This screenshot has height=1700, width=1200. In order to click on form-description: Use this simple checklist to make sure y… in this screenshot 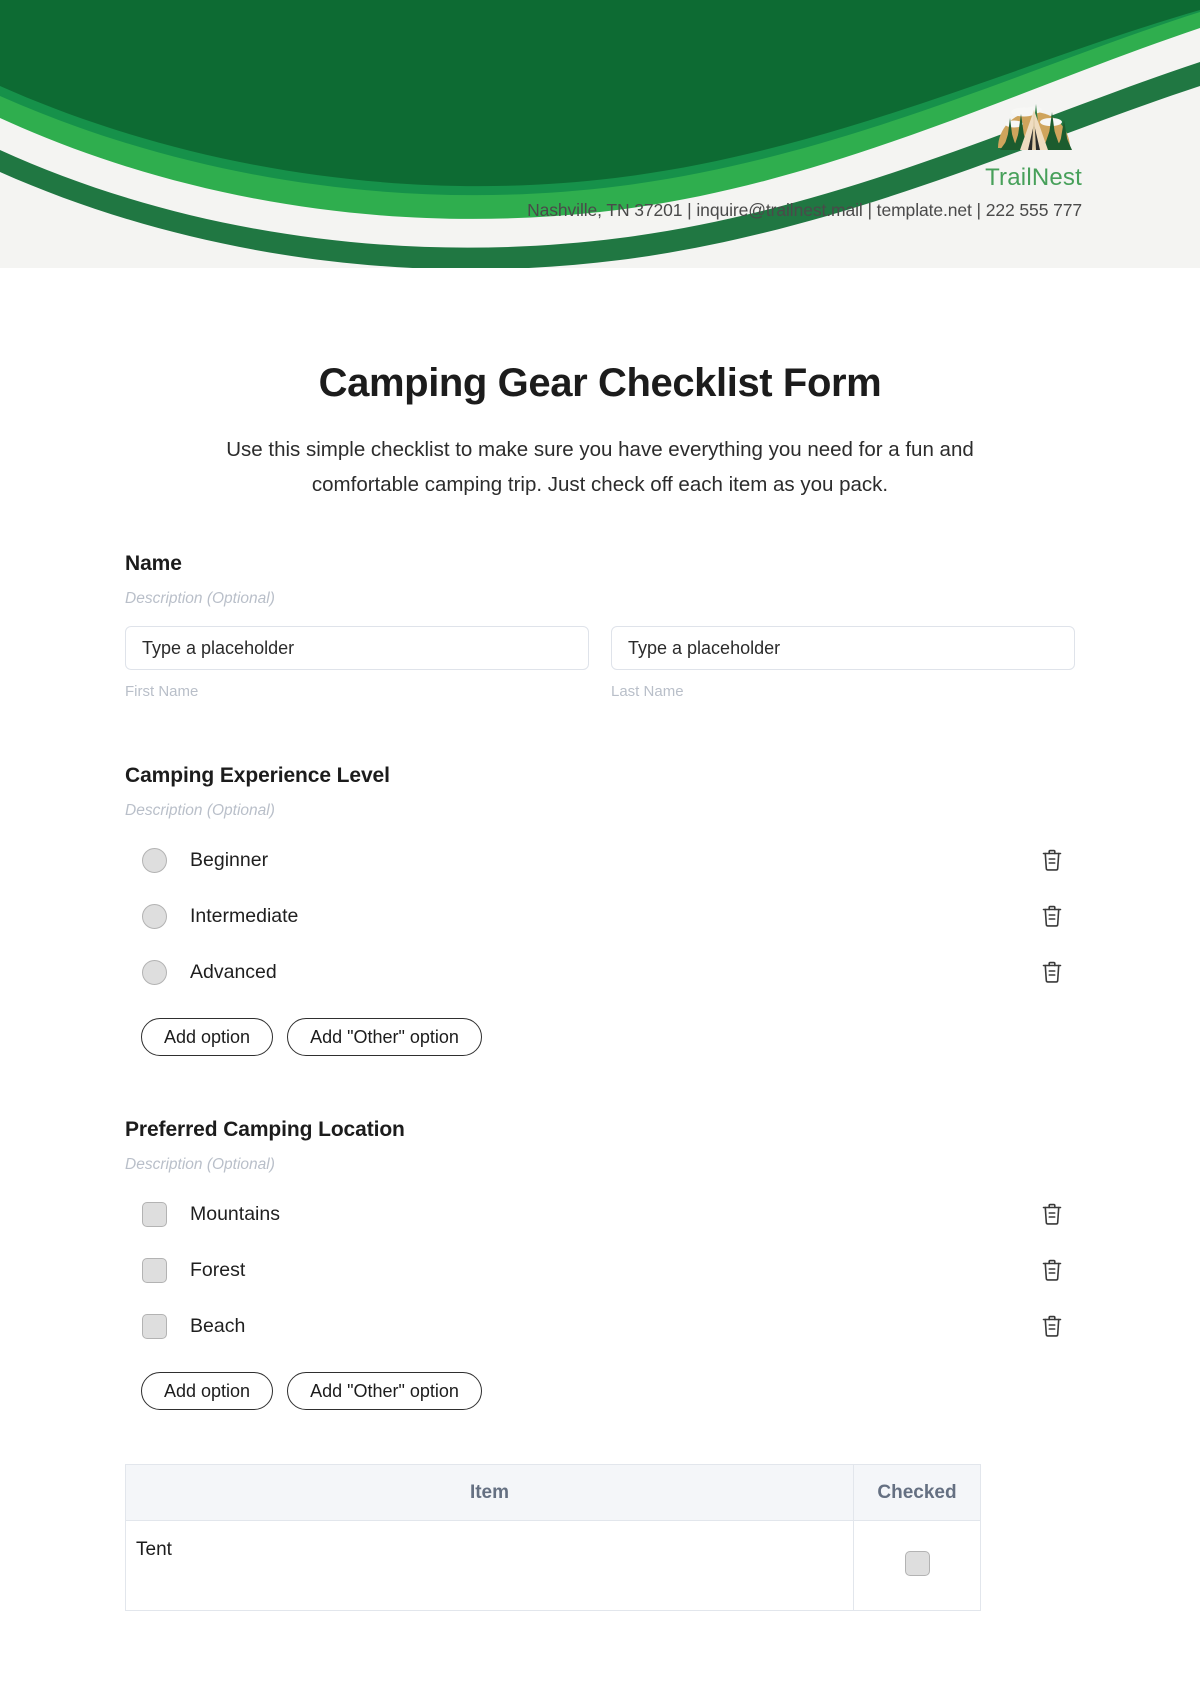, I will do `click(600, 467)`.